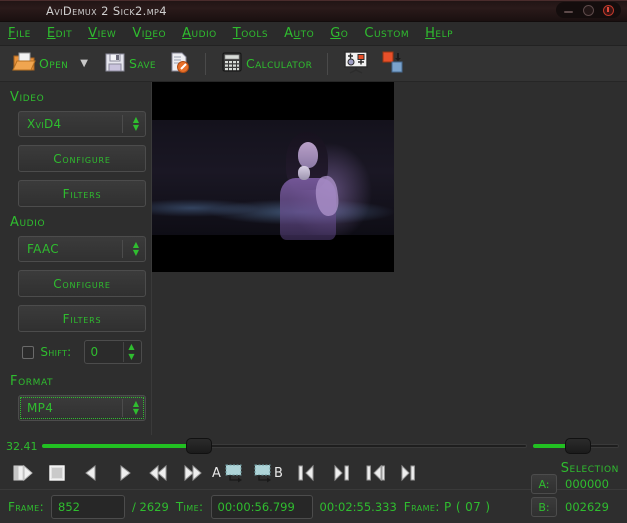  I want to click on prev-black-frame-icon, so click(375, 473).